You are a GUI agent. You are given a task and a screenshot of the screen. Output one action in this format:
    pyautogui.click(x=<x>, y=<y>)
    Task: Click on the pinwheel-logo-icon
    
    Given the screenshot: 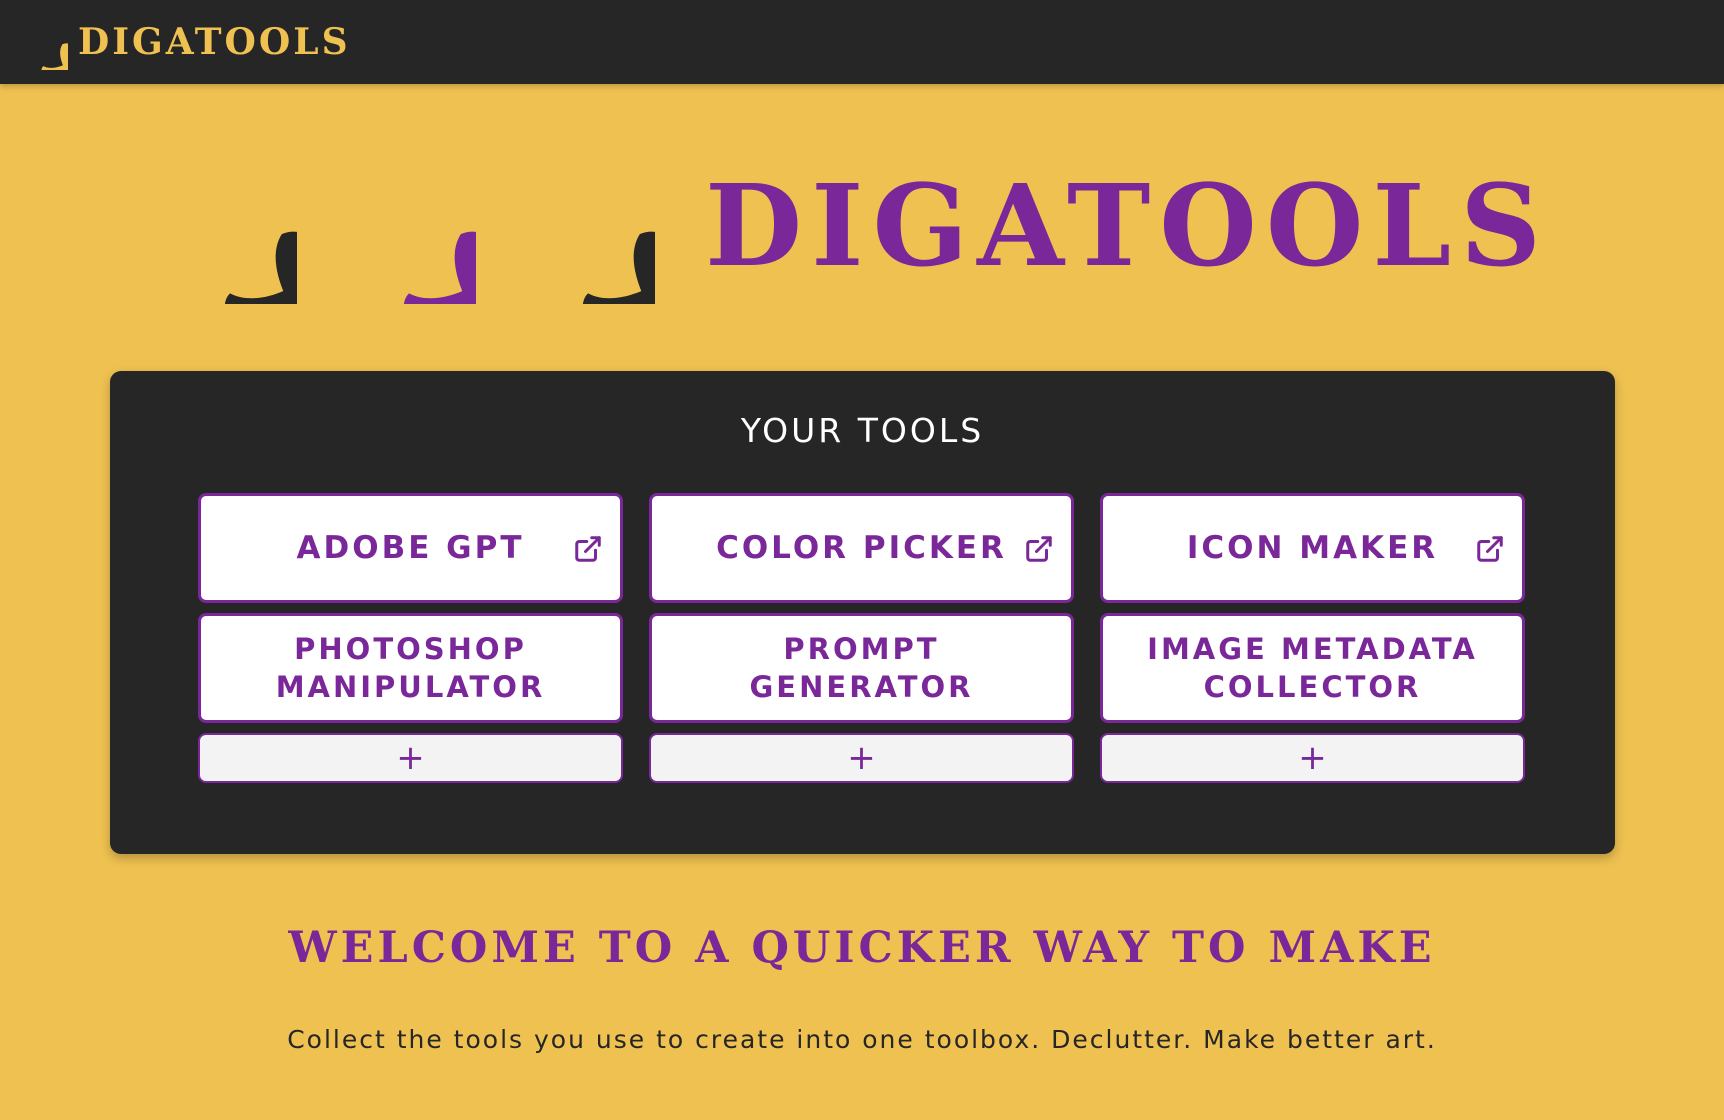 What is the action you would take?
    pyautogui.click(x=40, y=42)
    